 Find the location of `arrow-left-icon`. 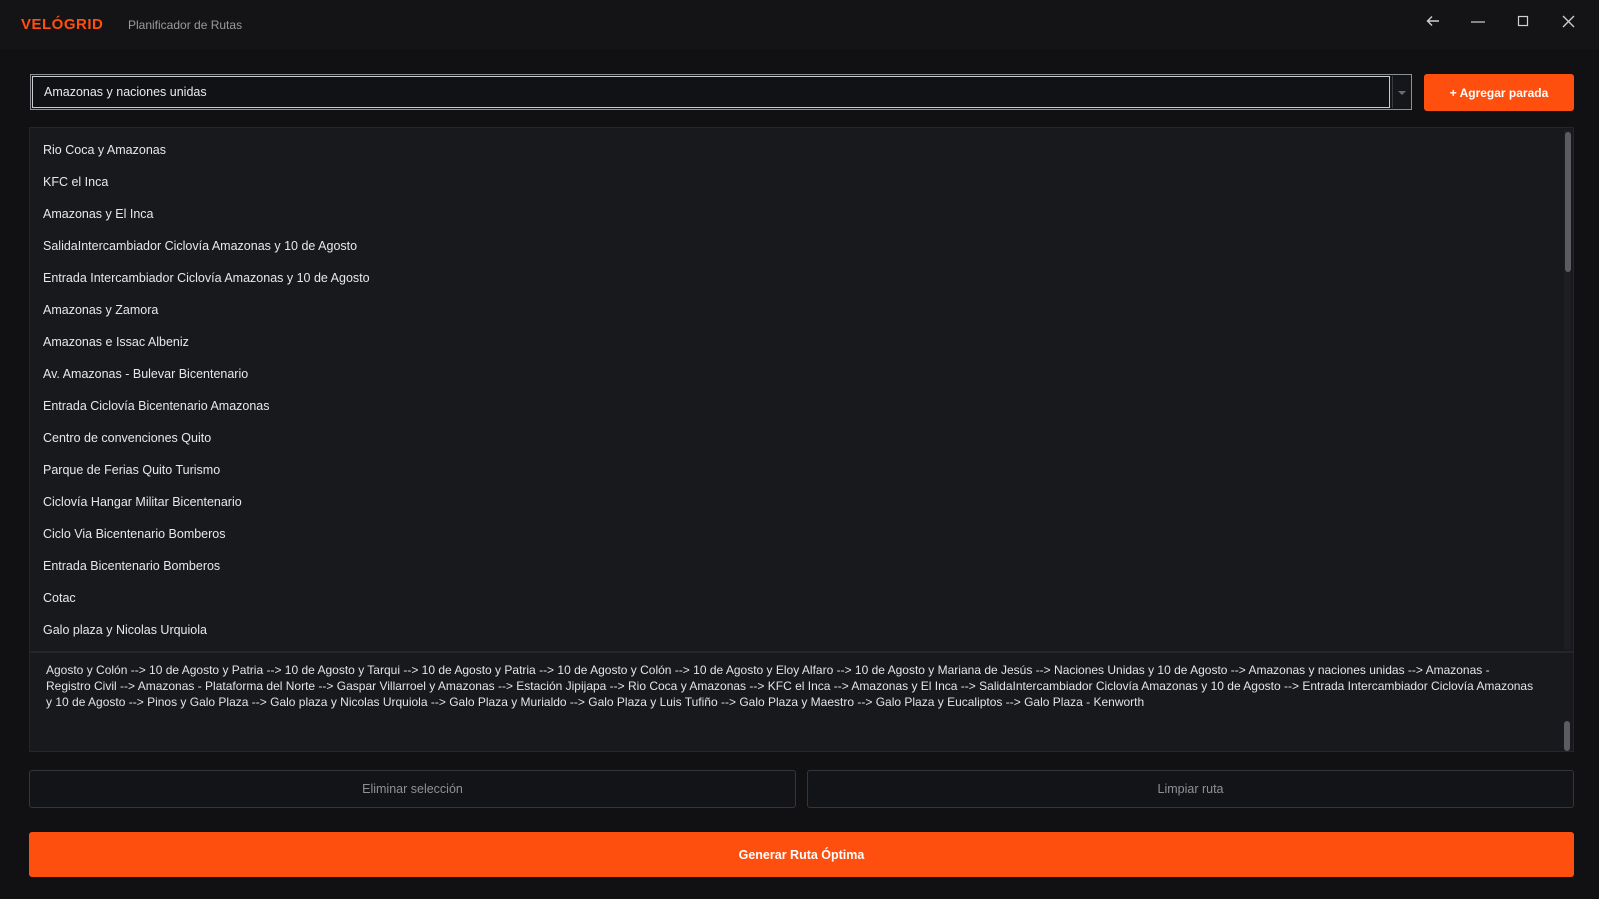

arrow-left-icon is located at coordinates (1433, 21).